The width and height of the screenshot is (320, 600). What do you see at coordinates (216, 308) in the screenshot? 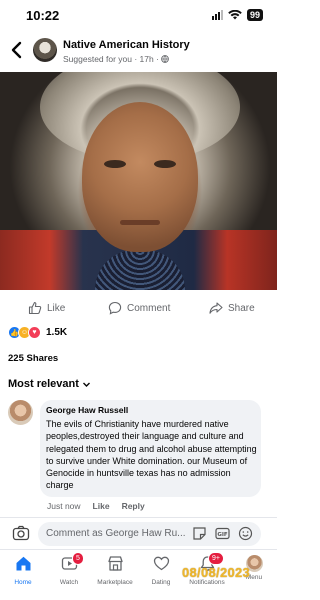
I see `share-icon` at bounding box center [216, 308].